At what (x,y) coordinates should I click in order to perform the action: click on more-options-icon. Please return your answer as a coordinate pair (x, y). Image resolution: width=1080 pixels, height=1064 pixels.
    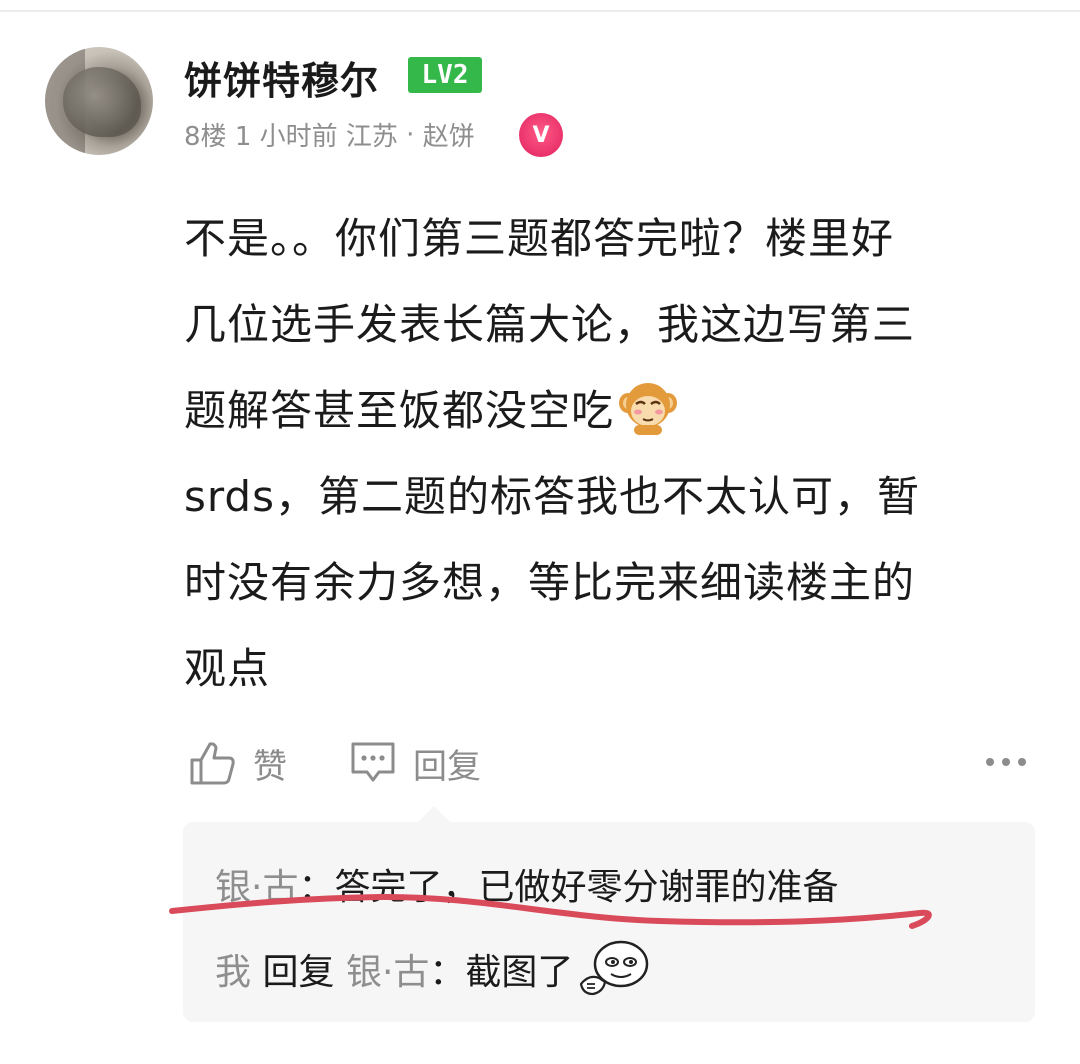
    Looking at the image, I should click on (1006, 762).